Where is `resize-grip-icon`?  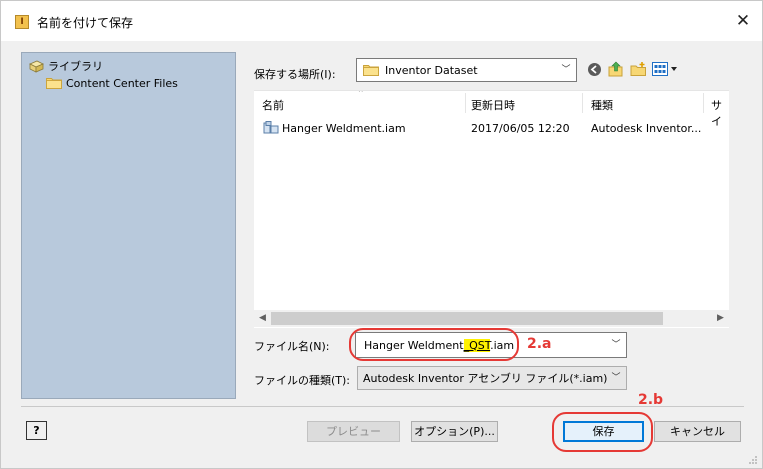 resize-grip-icon is located at coordinates (753, 460).